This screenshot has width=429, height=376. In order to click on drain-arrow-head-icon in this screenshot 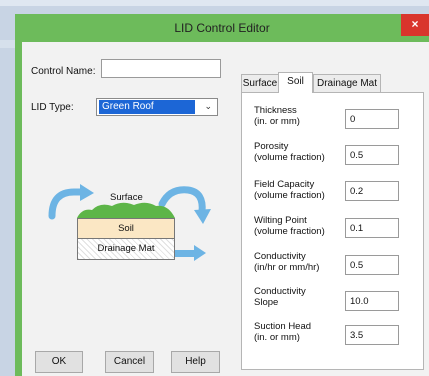, I will do `click(200, 253)`.